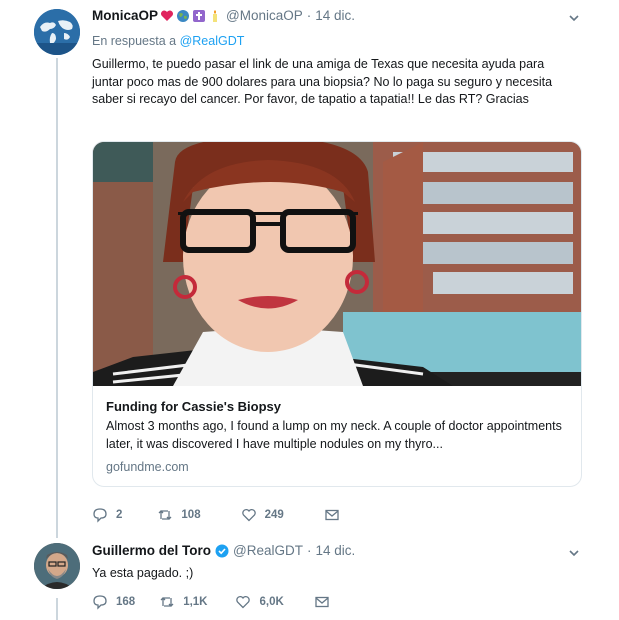 The width and height of the screenshot is (619, 620). I want to click on thread-line-continuation, so click(57, 609).